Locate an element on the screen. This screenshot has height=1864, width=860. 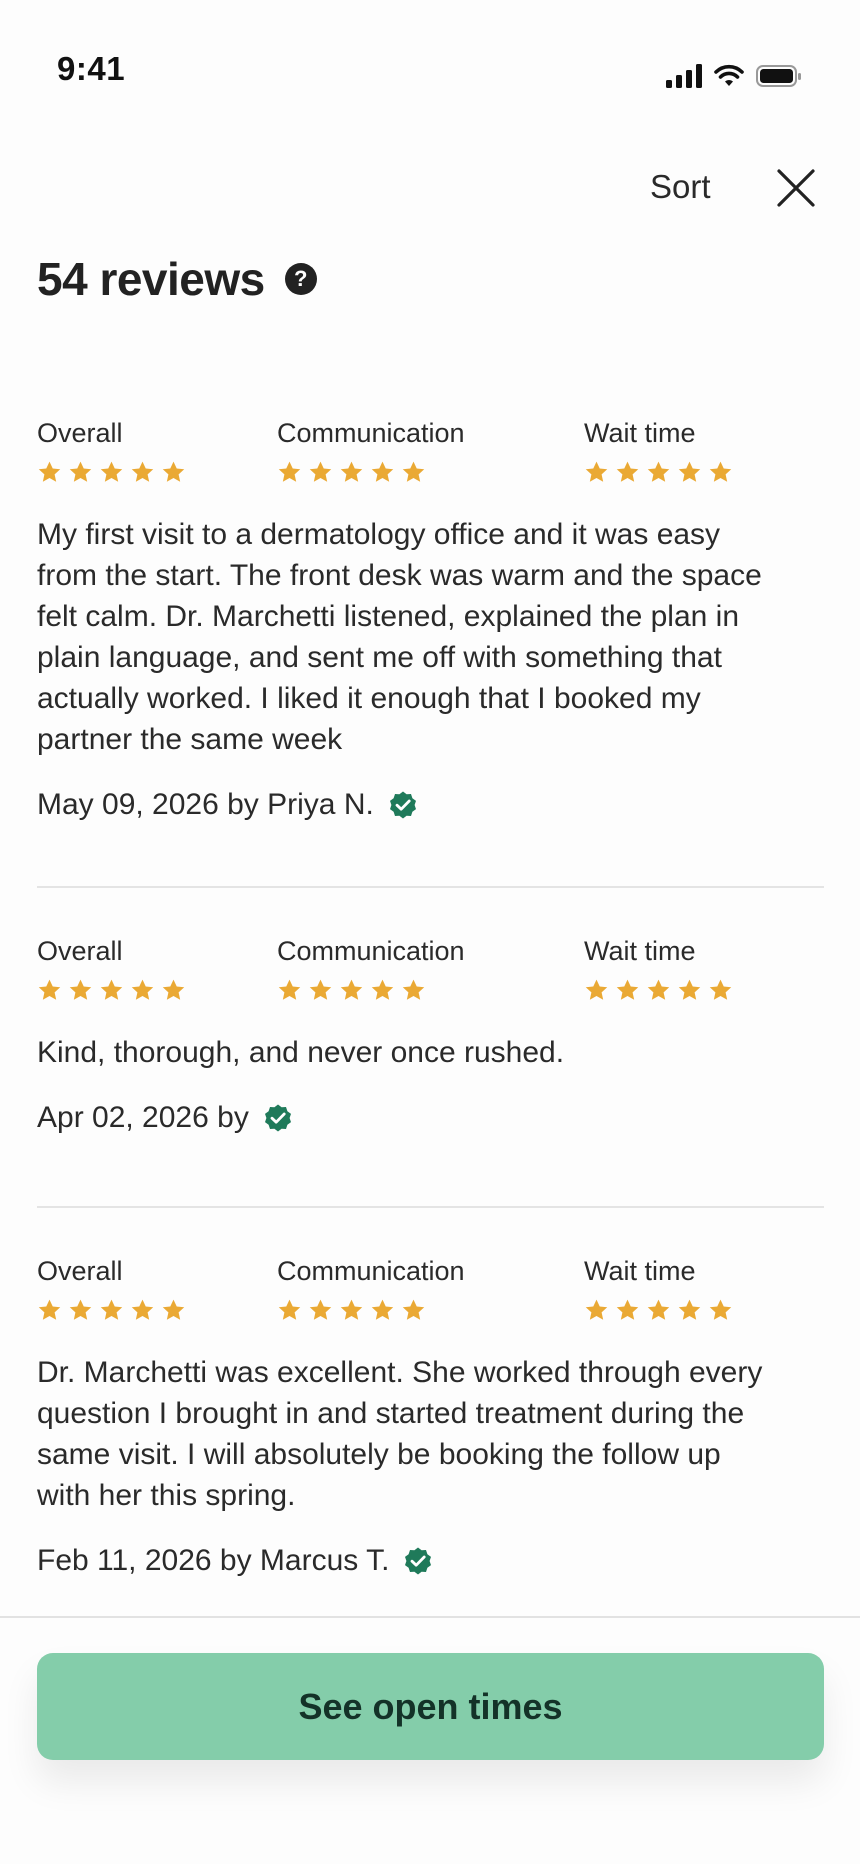
wifi-icon is located at coordinates (729, 75).